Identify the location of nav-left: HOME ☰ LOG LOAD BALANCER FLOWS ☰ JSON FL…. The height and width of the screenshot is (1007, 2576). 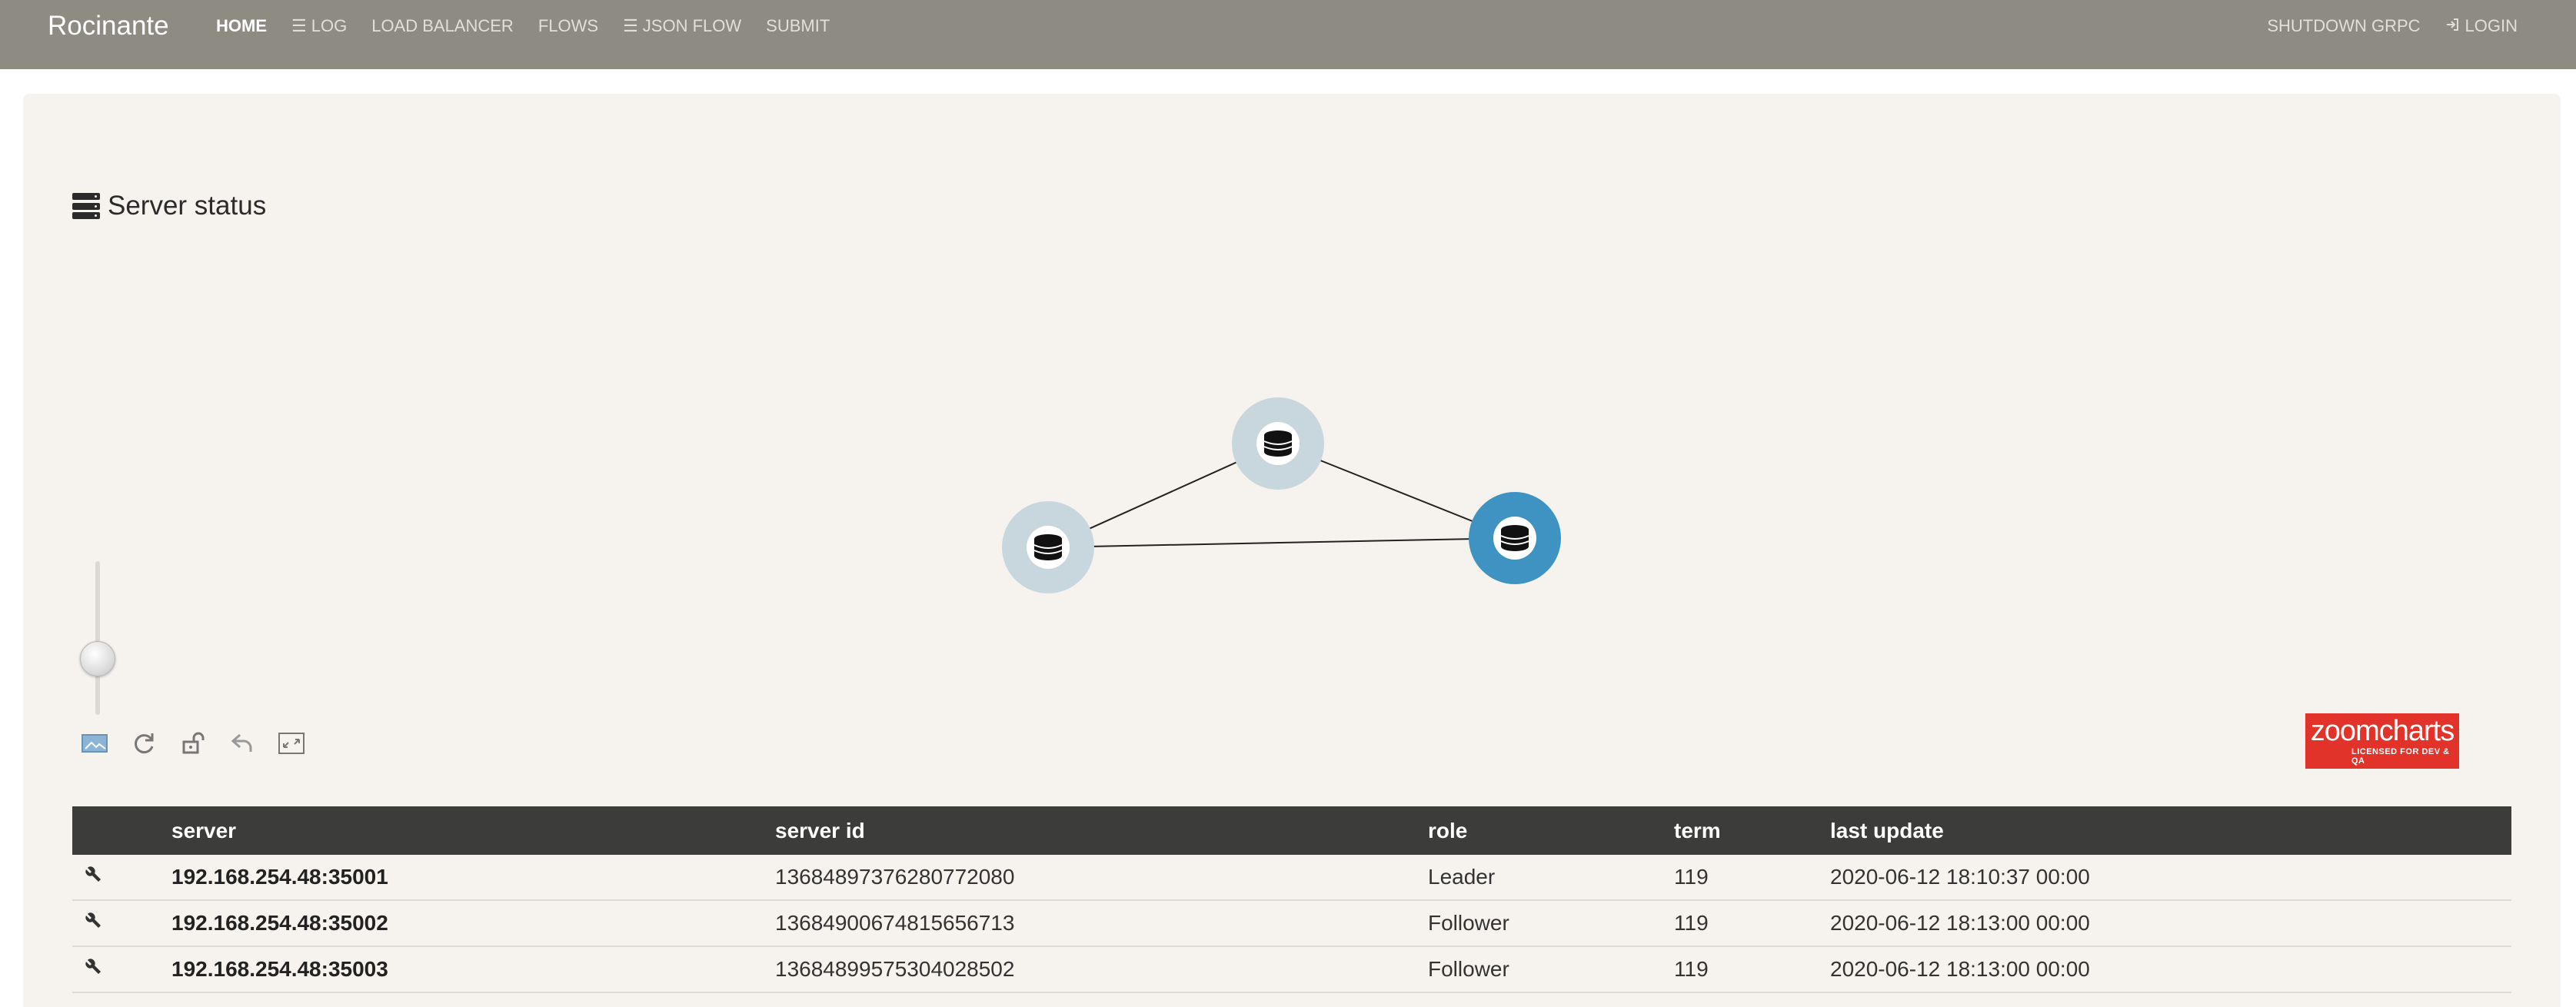
(523, 26).